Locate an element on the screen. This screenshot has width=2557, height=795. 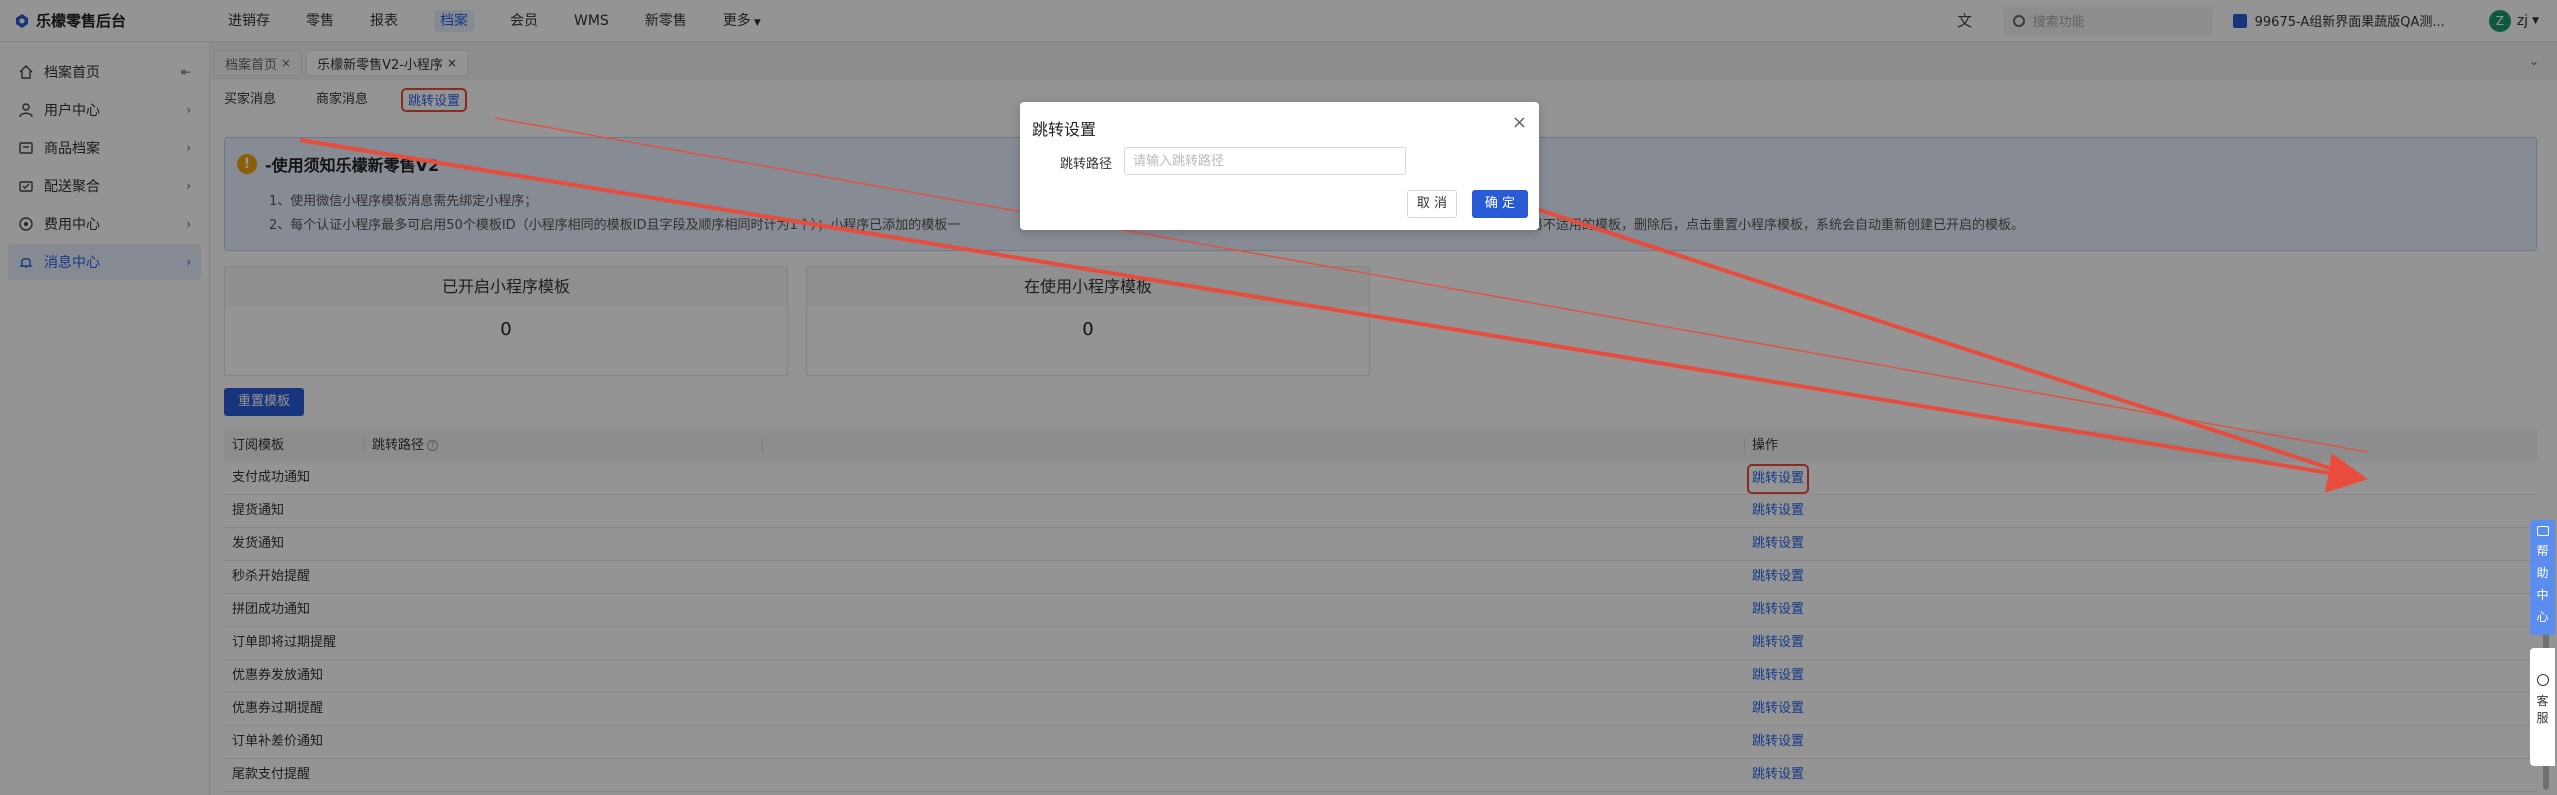
jump-path-label: 跳转路径 is located at coordinates (1086, 164).